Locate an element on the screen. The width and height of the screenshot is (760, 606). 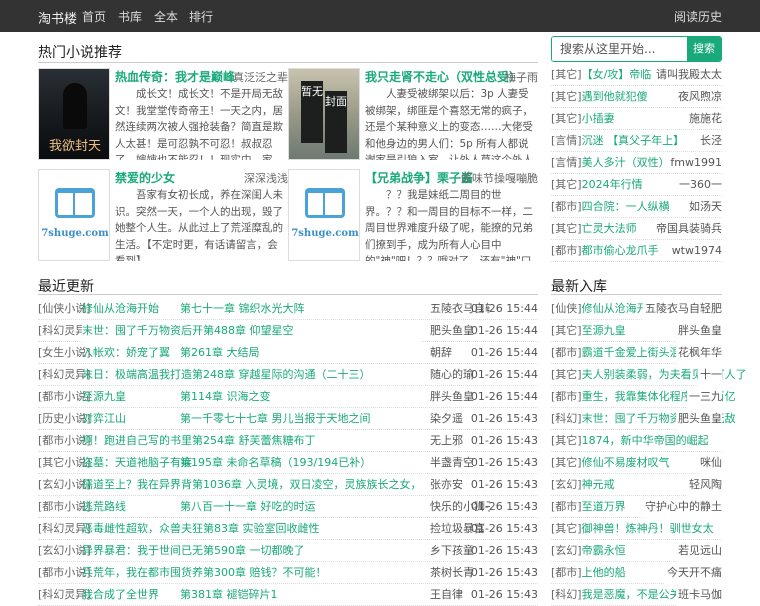
cover-figure is located at coordinates (75, 106).